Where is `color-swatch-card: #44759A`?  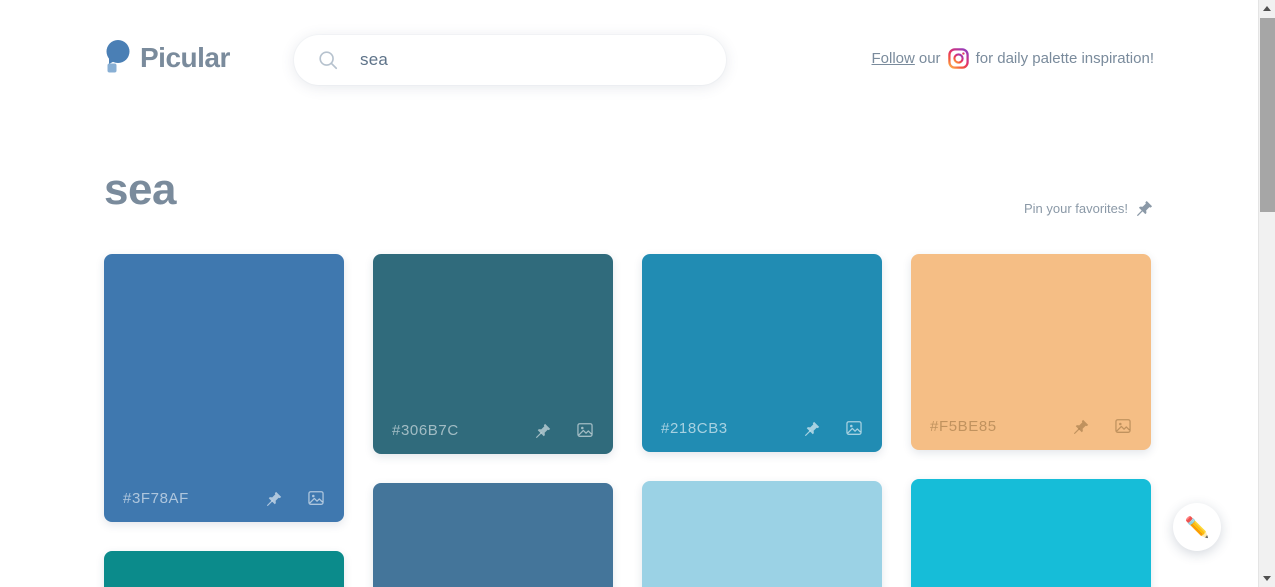
color-swatch-card: #44759A is located at coordinates (493, 535).